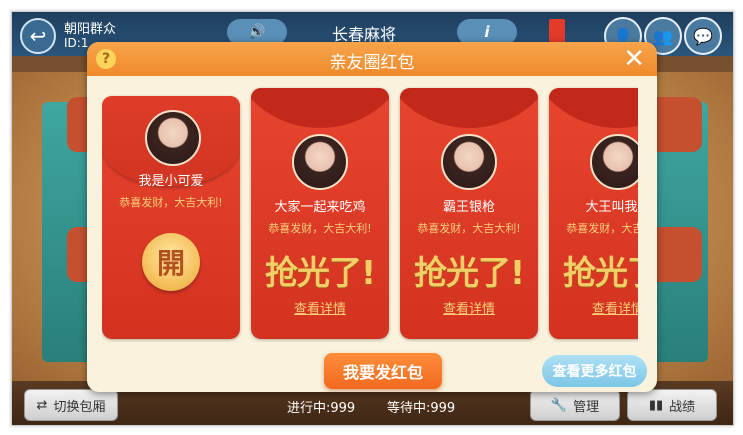  I want to click on room-id: ID:1, so click(76, 43).